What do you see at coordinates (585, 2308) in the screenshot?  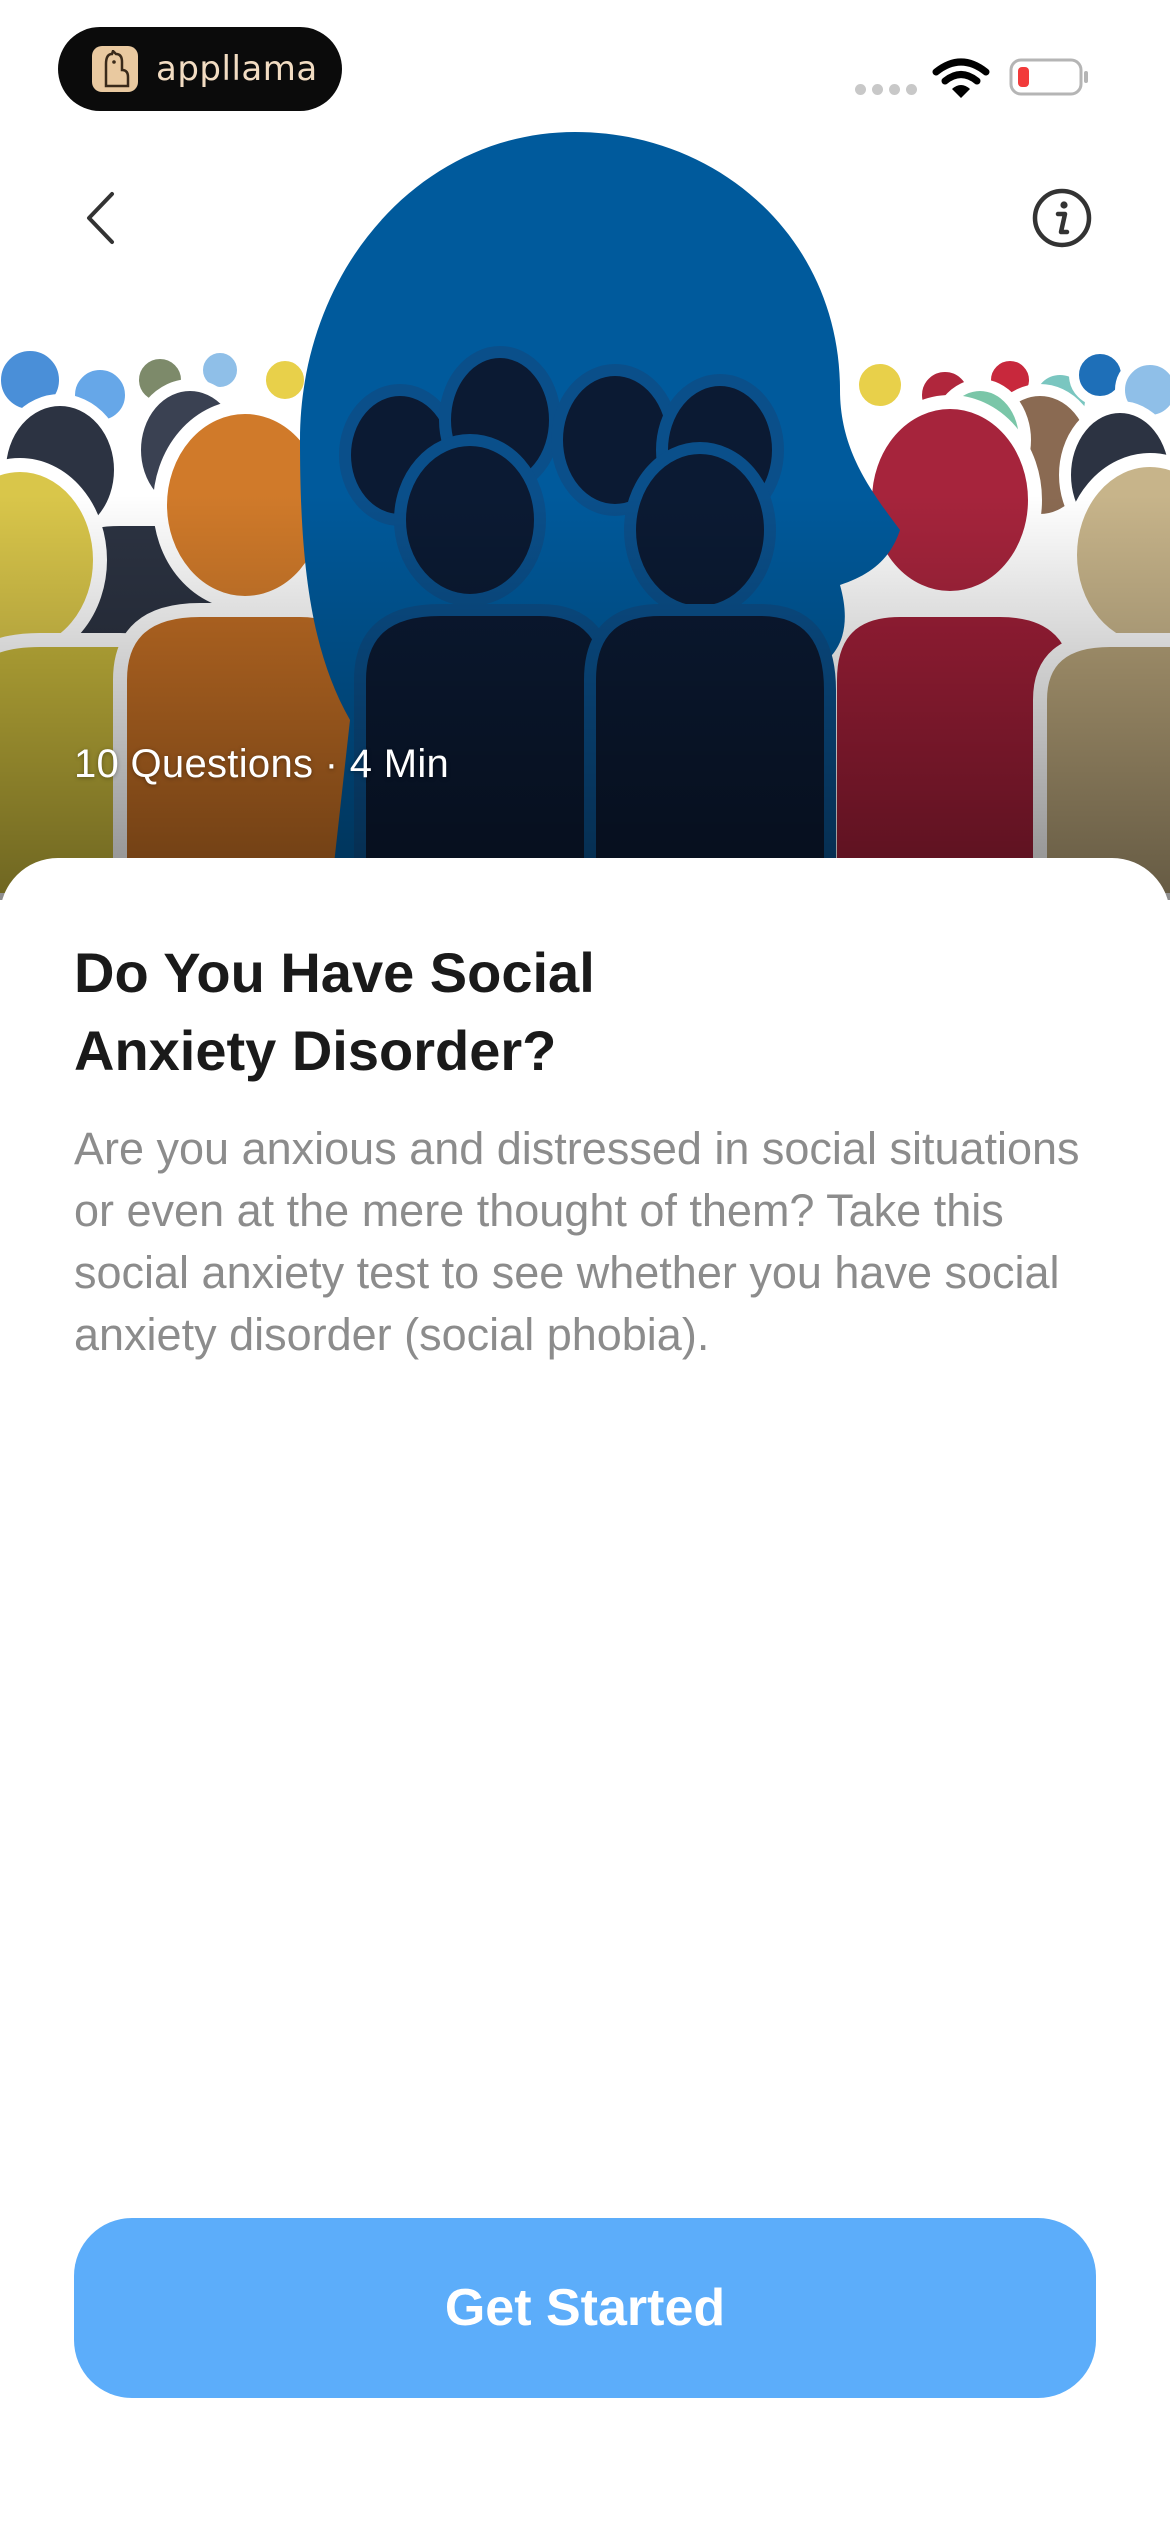 I see `get-started-button: Get Started` at bounding box center [585, 2308].